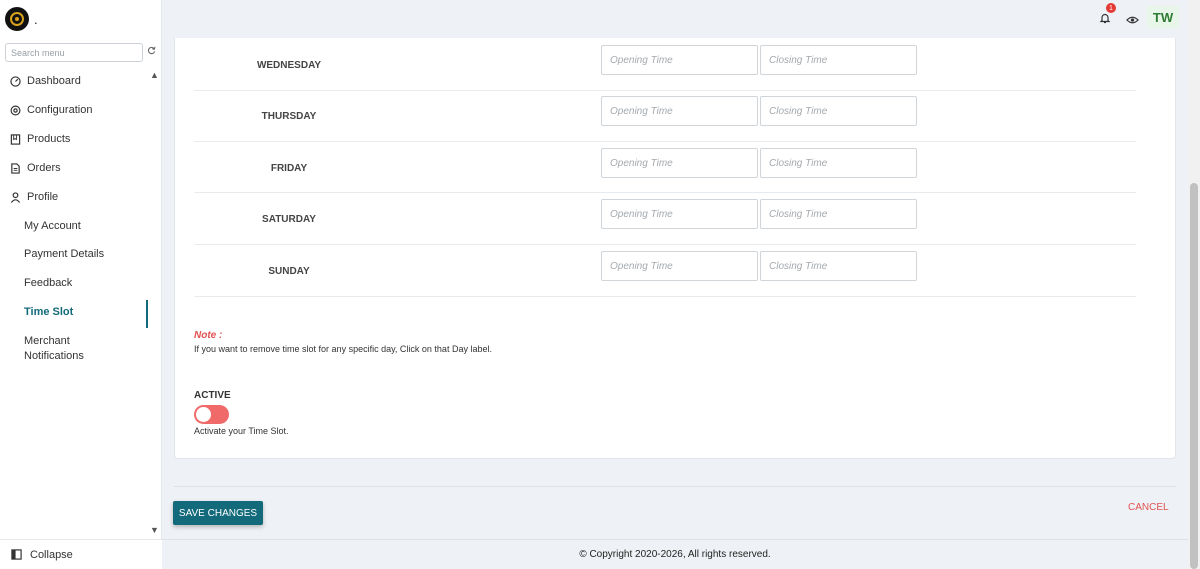 This screenshot has height=569, width=1200. I want to click on page-scrollbar, so click(1194, 284).